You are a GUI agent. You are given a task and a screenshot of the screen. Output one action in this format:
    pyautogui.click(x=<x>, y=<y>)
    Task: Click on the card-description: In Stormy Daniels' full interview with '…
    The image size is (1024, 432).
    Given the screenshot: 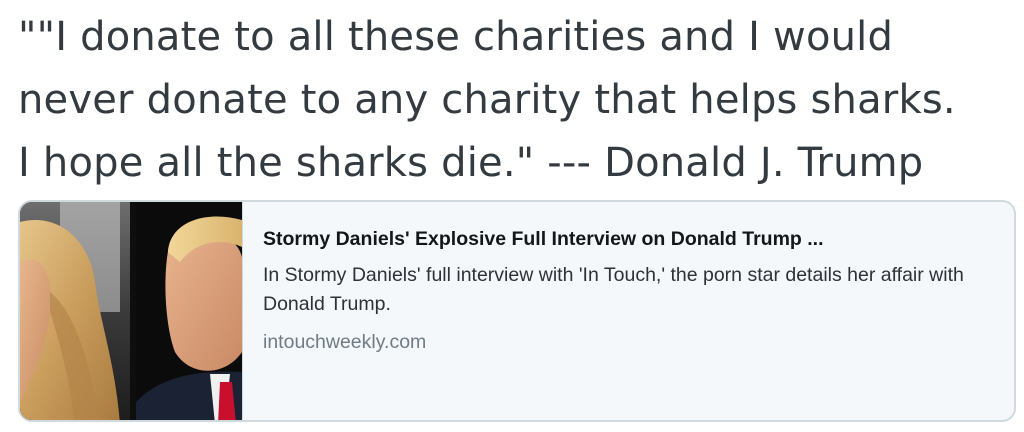 What is the action you would take?
    pyautogui.click(x=613, y=289)
    